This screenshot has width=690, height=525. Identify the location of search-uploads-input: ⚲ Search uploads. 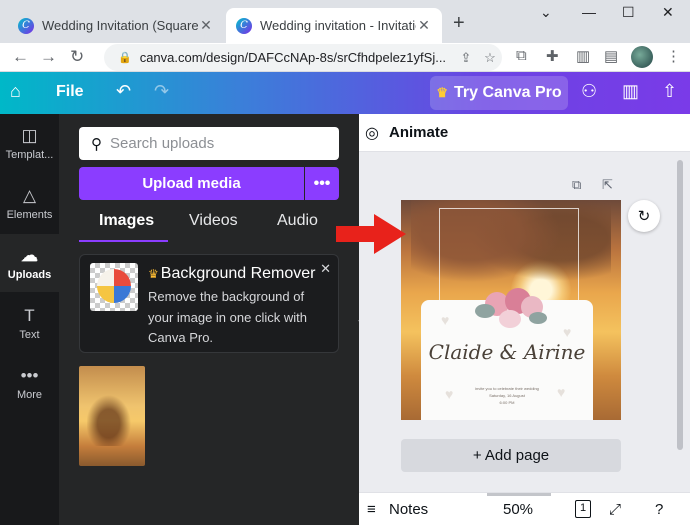
(209, 143).